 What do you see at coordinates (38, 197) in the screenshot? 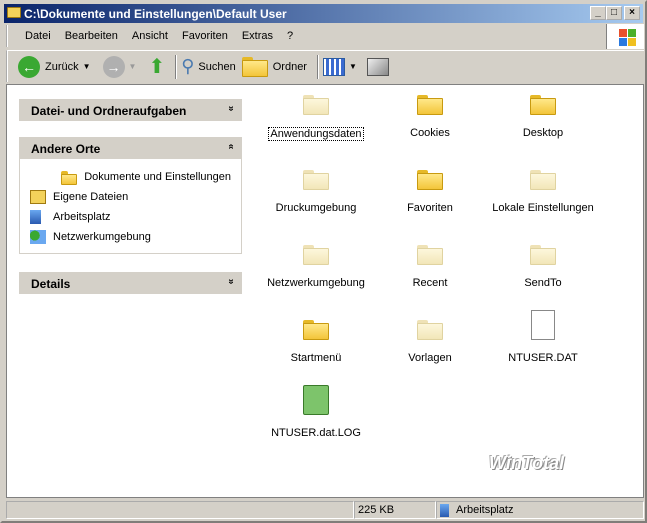
I see `documents-folder-icon` at bounding box center [38, 197].